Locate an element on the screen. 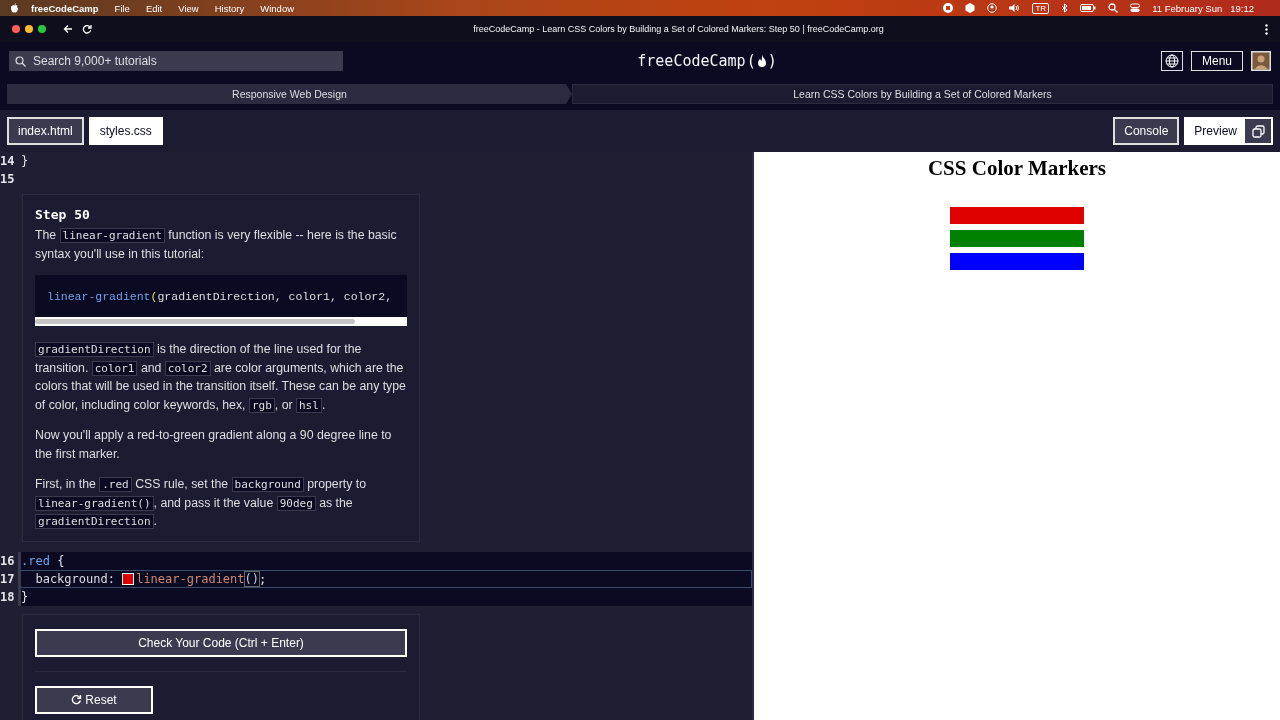  minimize-icon is located at coordinates (29, 29).